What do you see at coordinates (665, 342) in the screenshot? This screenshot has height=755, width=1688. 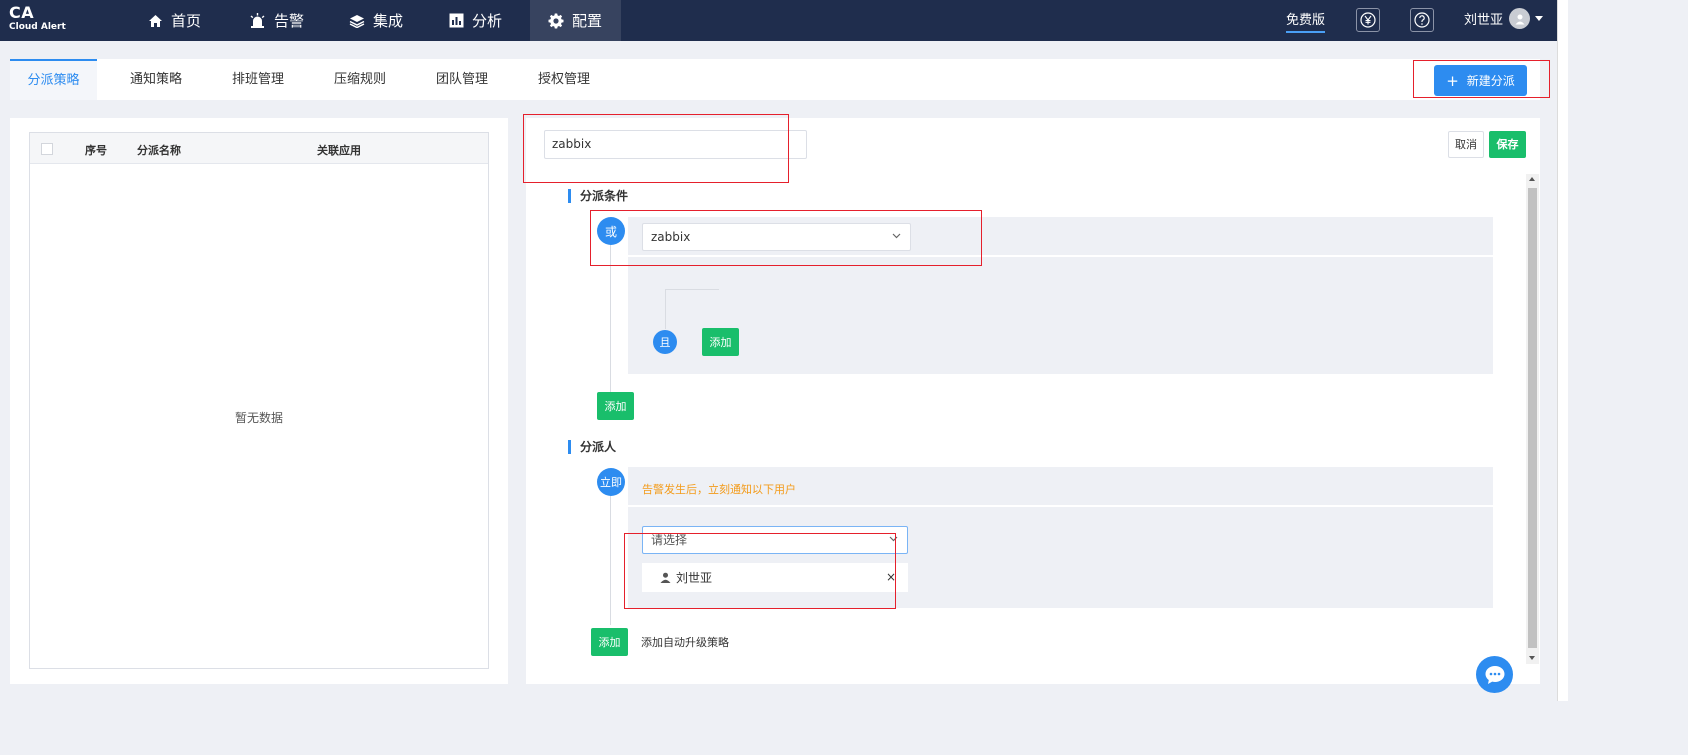 I see `and-badge: 且` at bounding box center [665, 342].